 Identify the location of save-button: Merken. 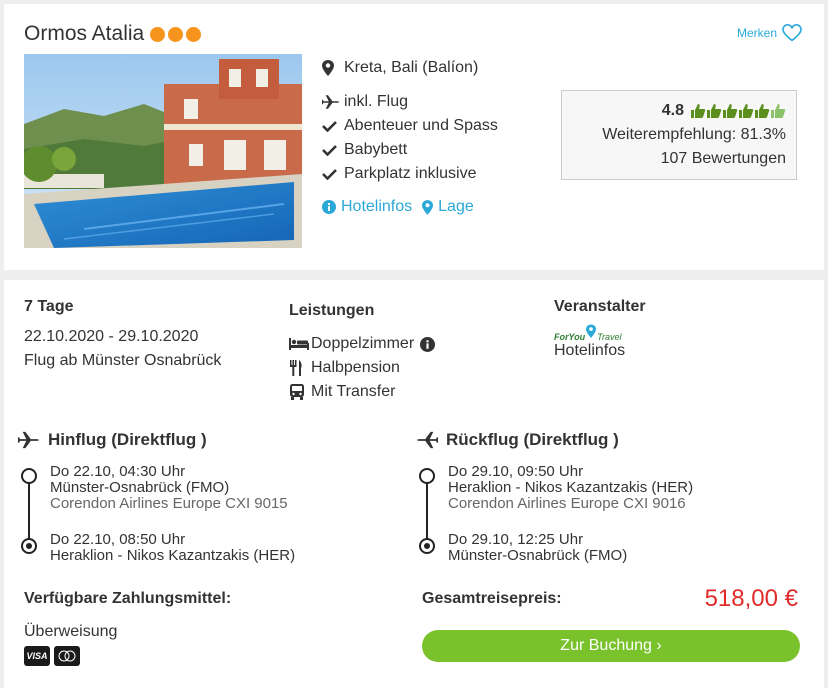
(769, 33).